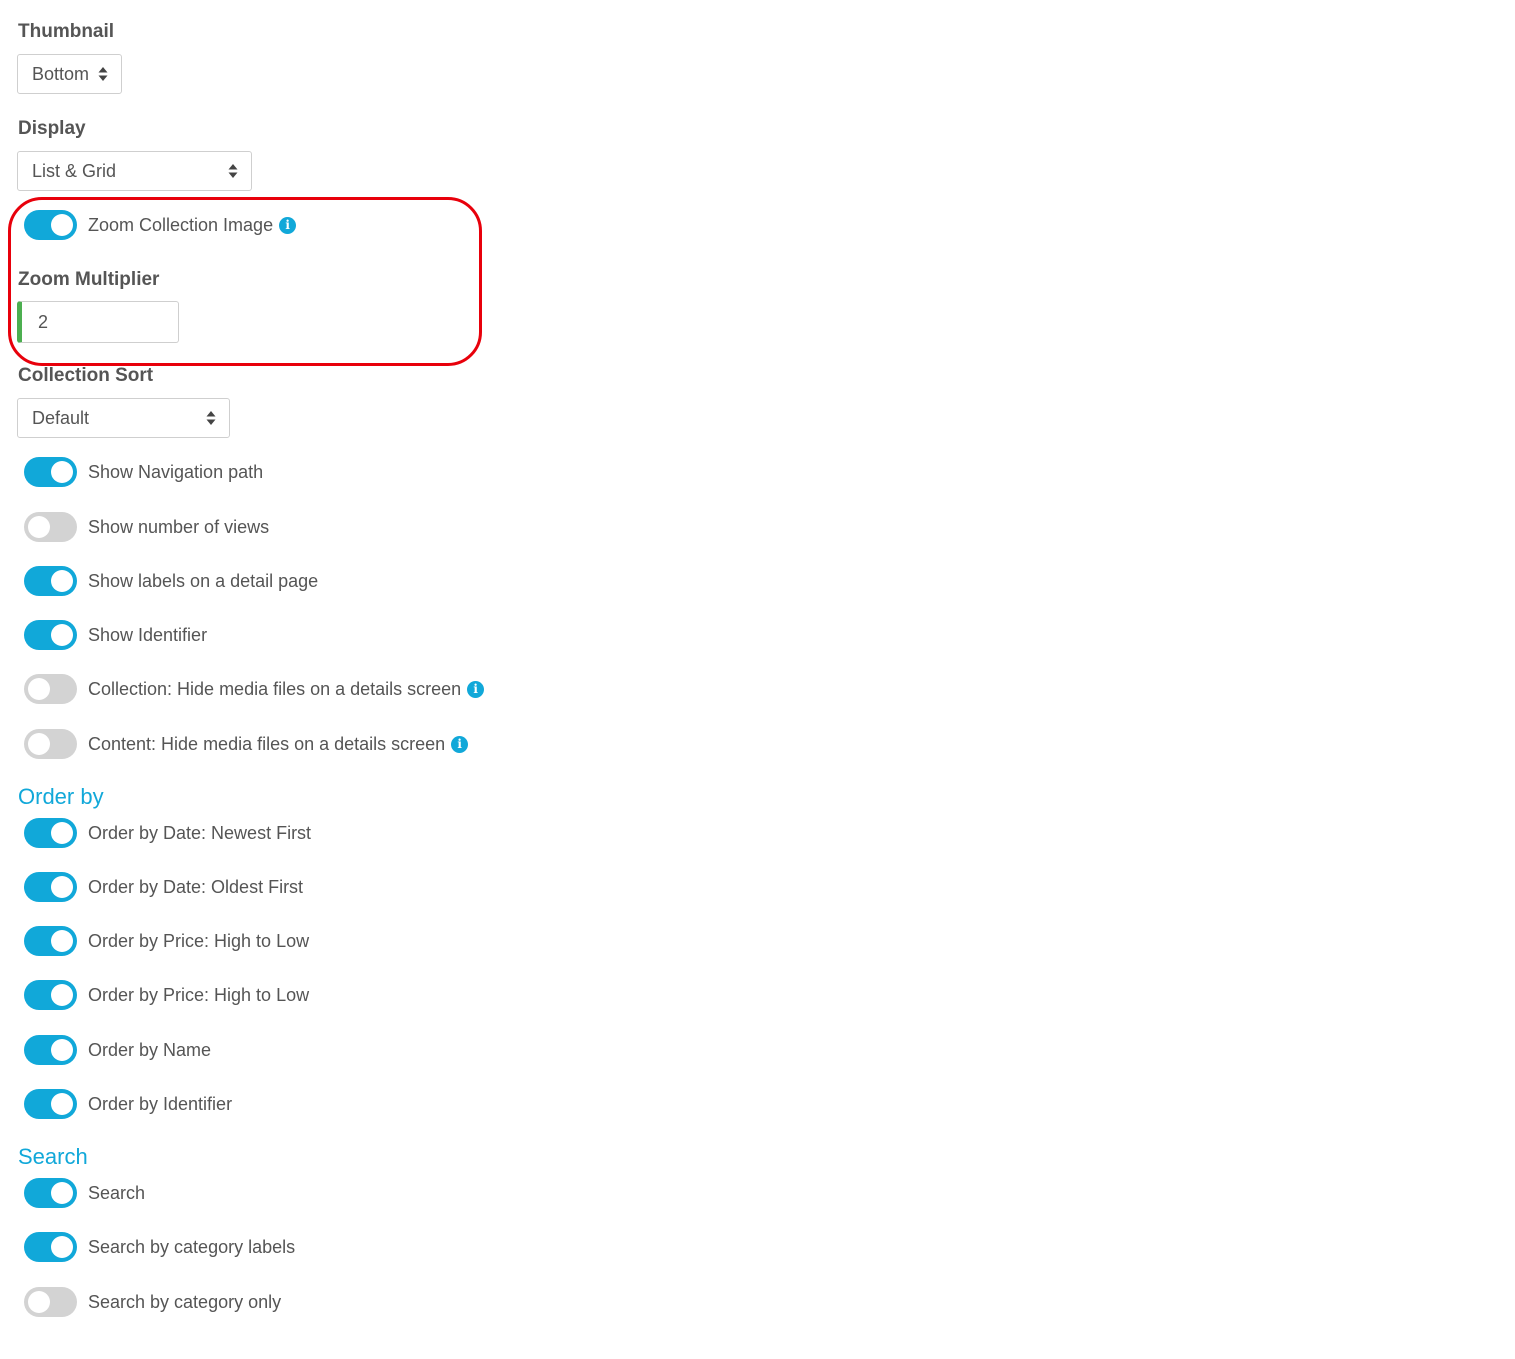  What do you see at coordinates (98, 322) in the screenshot?
I see `zoom-multiplier-input: 2` at bounding box center [98, 322].